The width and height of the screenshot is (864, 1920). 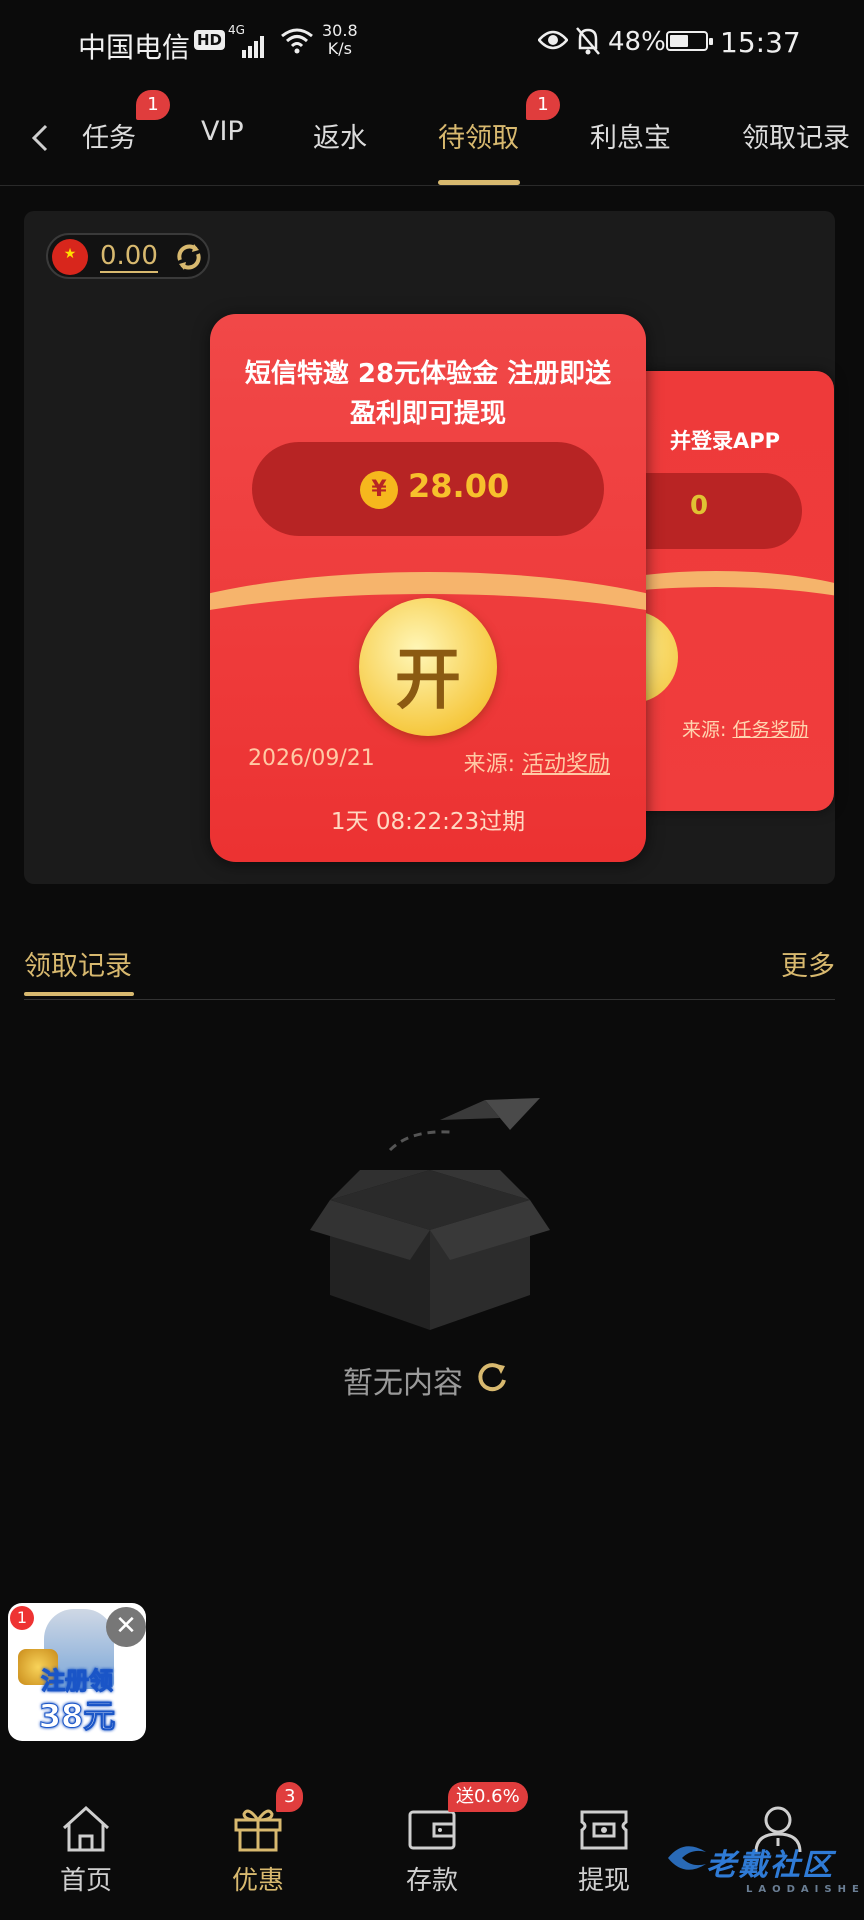 I want to click on active-tab-indicator, so click(x=479, y=182).